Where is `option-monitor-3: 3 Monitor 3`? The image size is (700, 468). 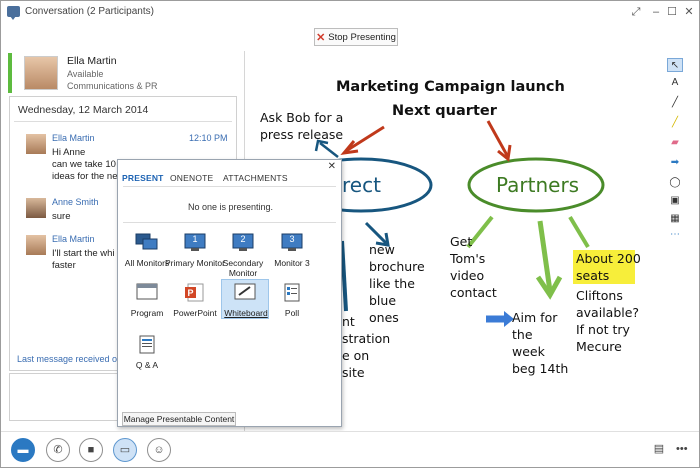 option-monitor-3: 3 Monitor 3 is located at coordinates (292, 250).